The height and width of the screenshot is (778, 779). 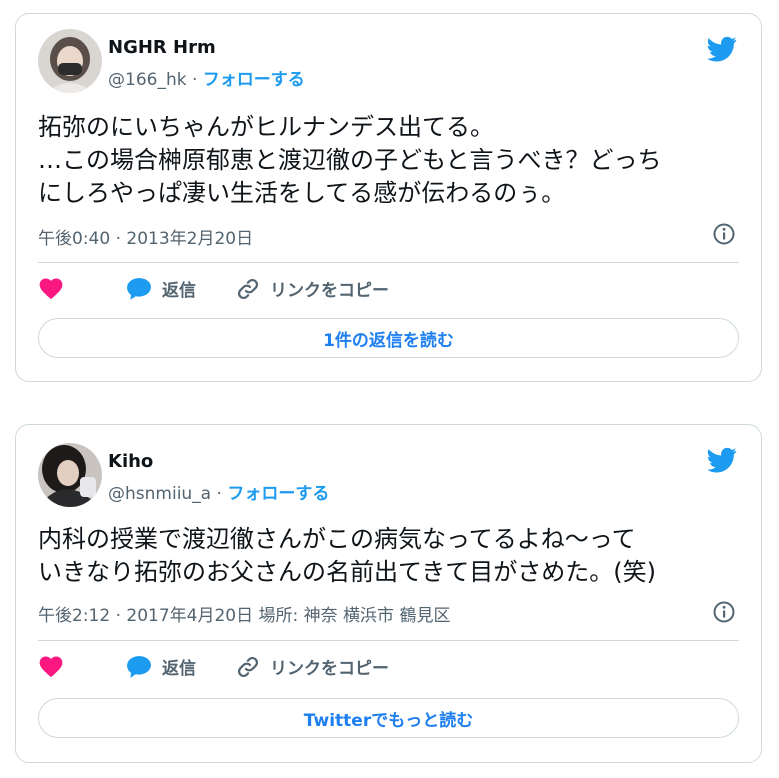 I want to click on read-more-on-twitter-button: Twitterでもっと読む, so click(x=388, y=718).